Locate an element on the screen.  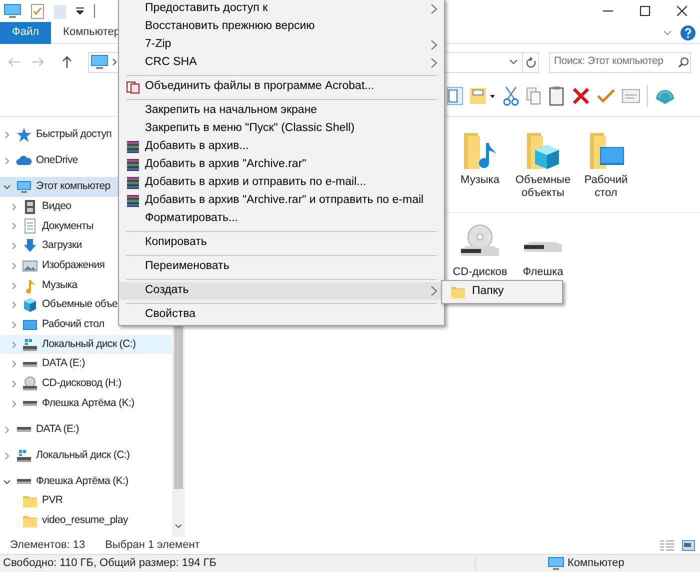
selection-count: Выбран 1 элемент is located at coordinates (152, 546).